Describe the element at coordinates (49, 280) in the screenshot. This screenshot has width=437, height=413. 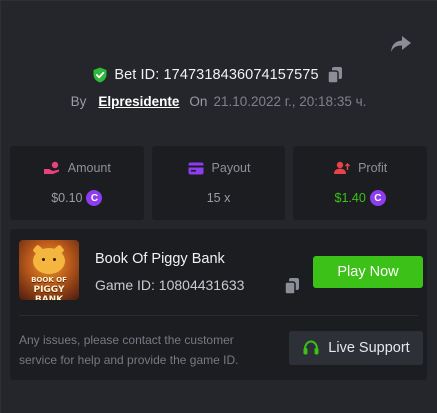
I see `thumb-title-line1: BOOK OF` at that location.